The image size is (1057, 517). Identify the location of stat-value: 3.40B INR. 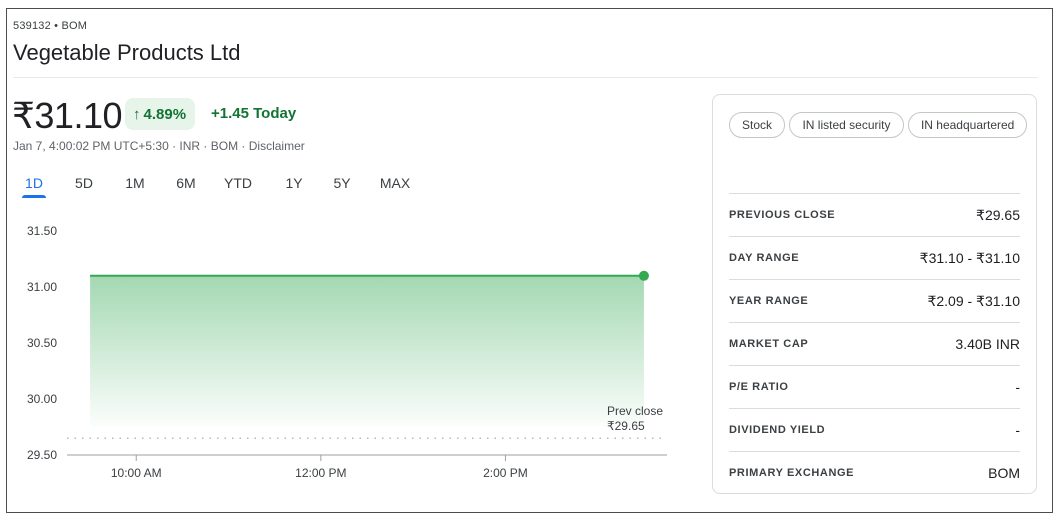
(987, 344).